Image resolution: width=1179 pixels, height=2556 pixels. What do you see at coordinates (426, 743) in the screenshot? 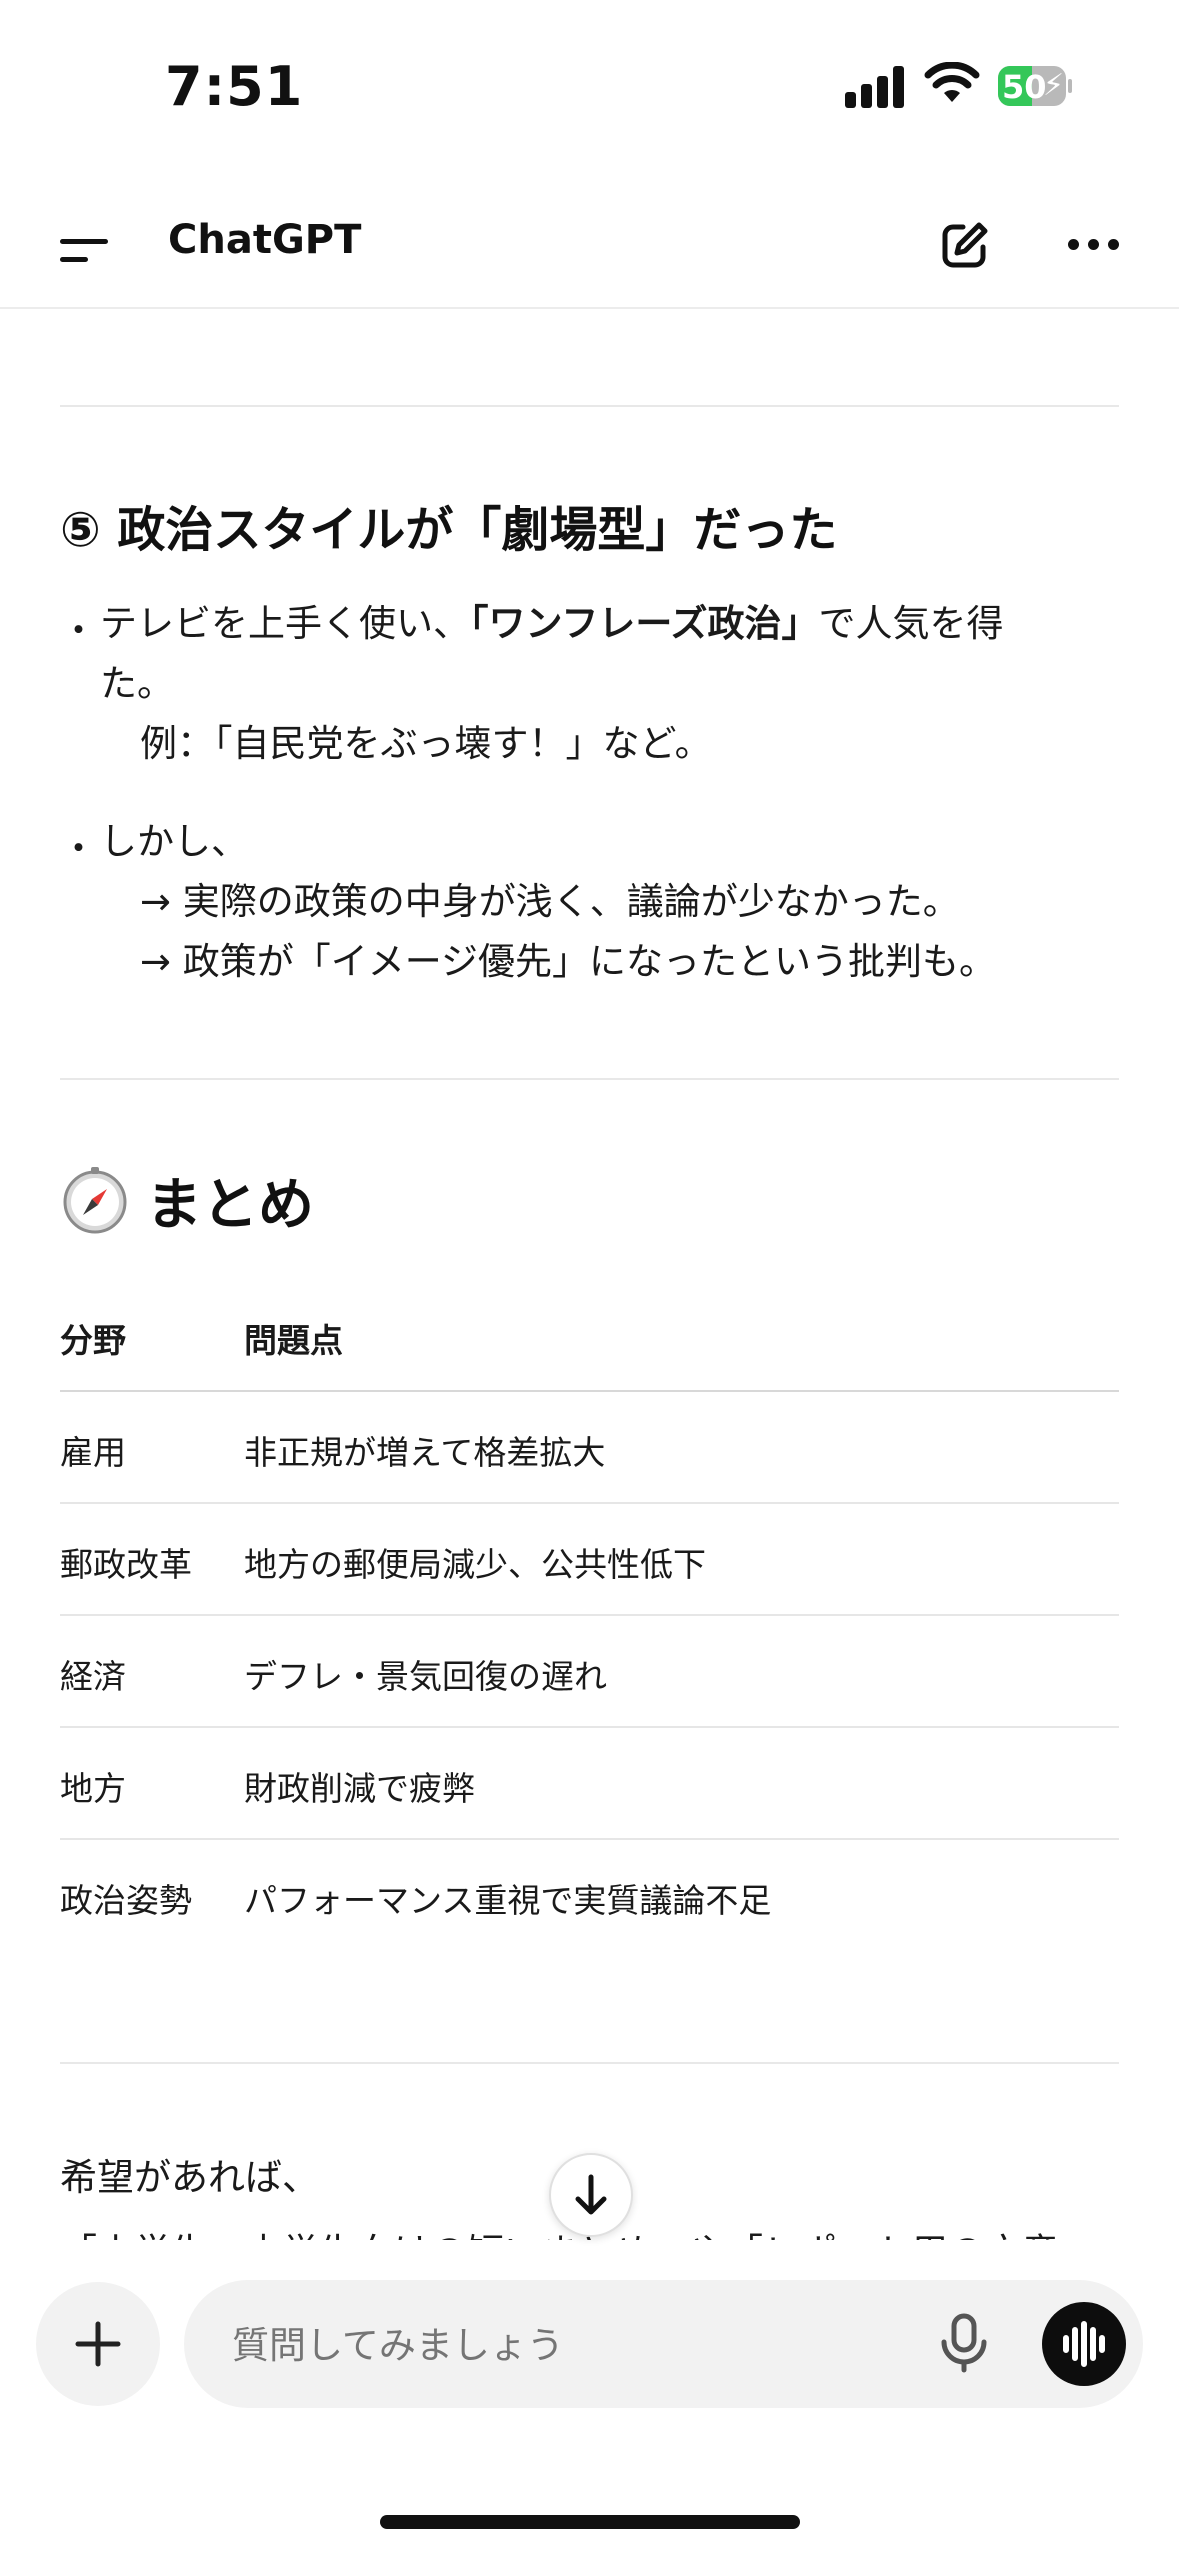
I see `bullet-example: 例：「自民党をぶっ壊す！」など。` at bounding box center [426, 743].